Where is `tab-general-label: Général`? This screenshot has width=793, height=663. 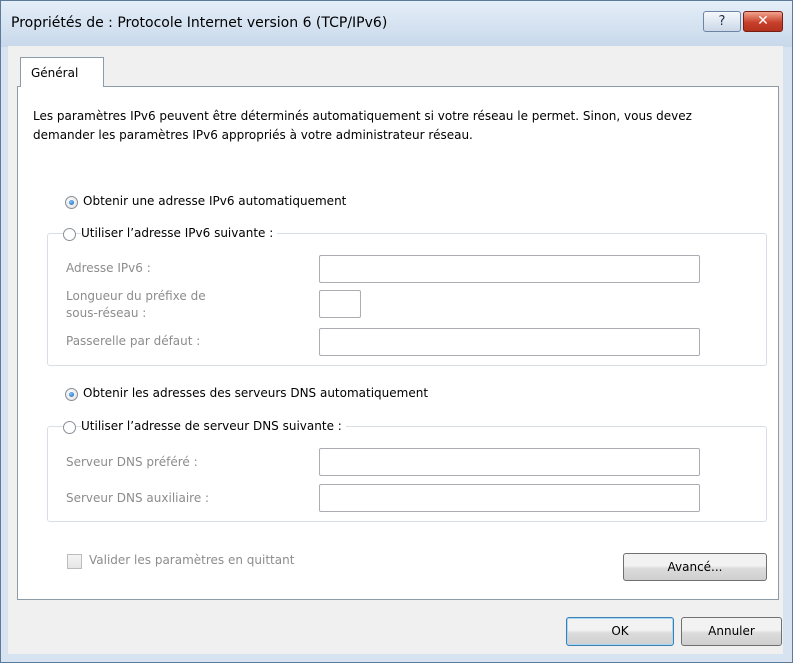 tab-general-label: Général is located at coordinates (55, 73).